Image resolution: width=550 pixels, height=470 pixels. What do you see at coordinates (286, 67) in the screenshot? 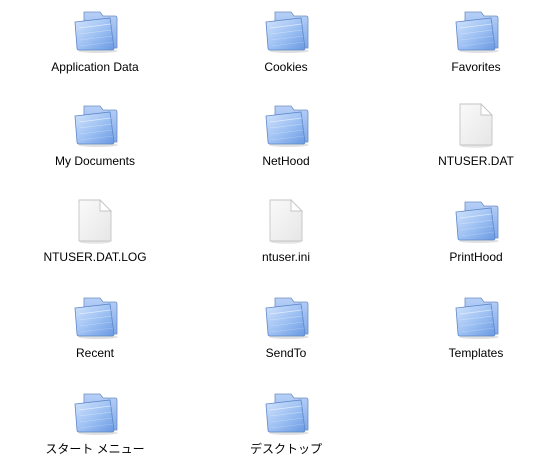
I see `item-label: Cookies` at bounding box center [286, 67].